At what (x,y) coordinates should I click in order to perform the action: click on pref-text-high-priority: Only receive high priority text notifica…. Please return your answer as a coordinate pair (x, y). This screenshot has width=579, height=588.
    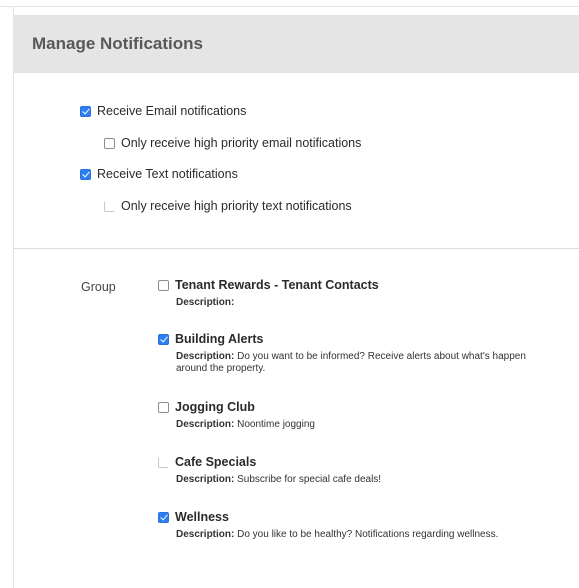
    Looking at the image, I should click on (228, 206).